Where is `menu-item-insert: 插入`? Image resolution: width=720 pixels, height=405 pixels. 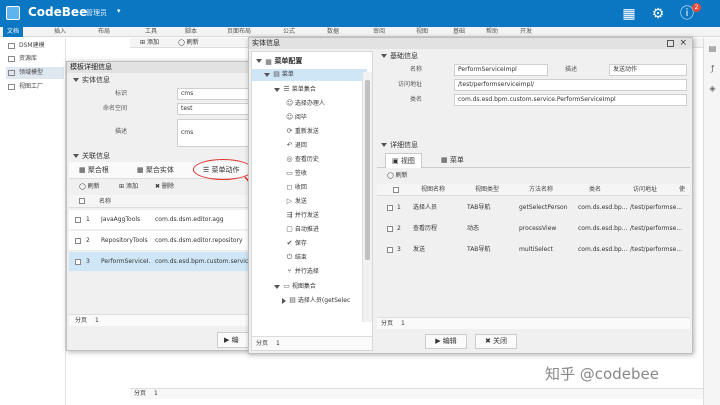 menu-item-insert: 插入 is located at coordinates (60, 32).